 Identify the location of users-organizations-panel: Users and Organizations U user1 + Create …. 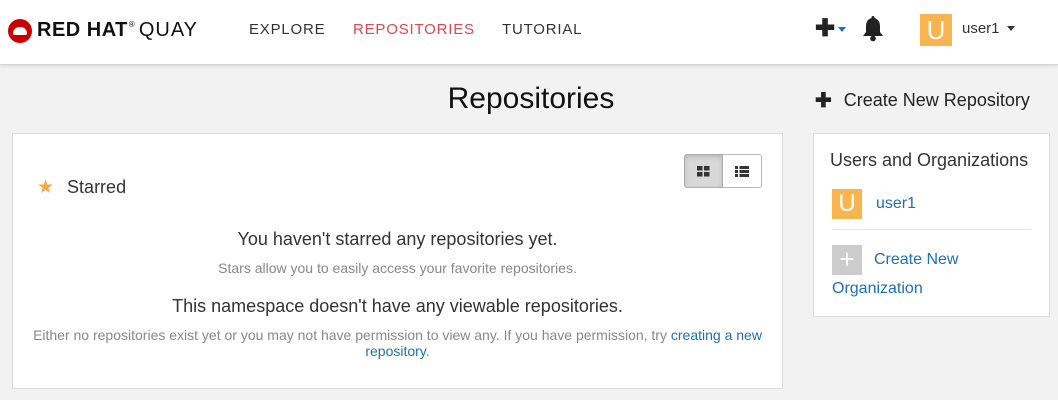
(931, 225).